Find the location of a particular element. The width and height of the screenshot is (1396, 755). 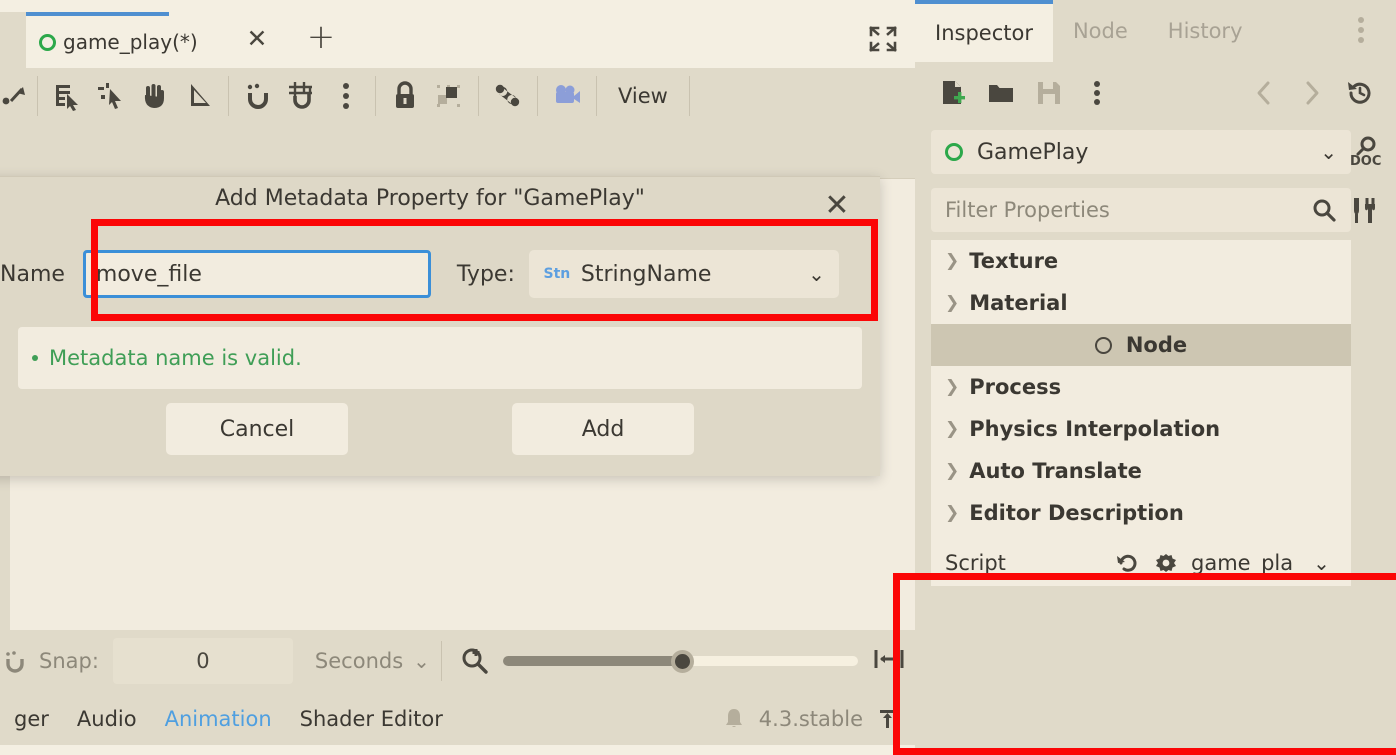

bell-icon is located at coordinates (734, 719).